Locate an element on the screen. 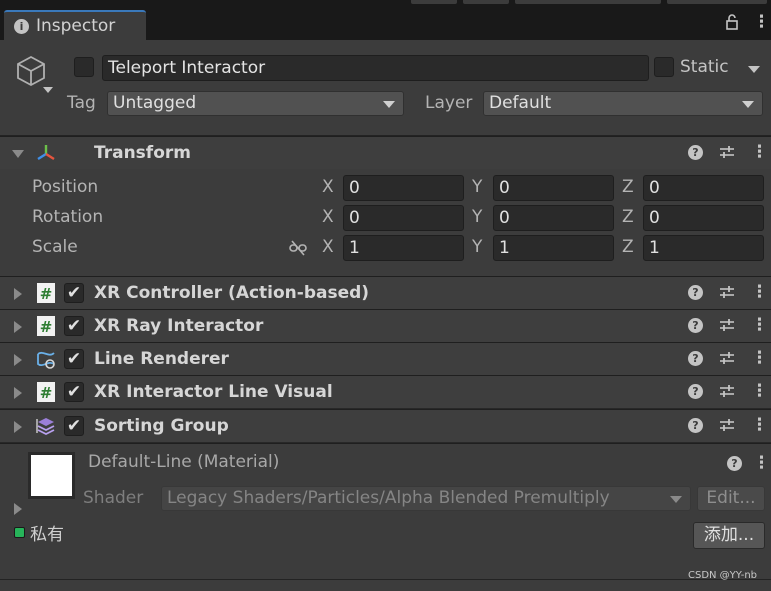 Image resolution: width=771 pixels, height=591 pixels. layer-dropdown: Default is located at coordinates (623, 103).